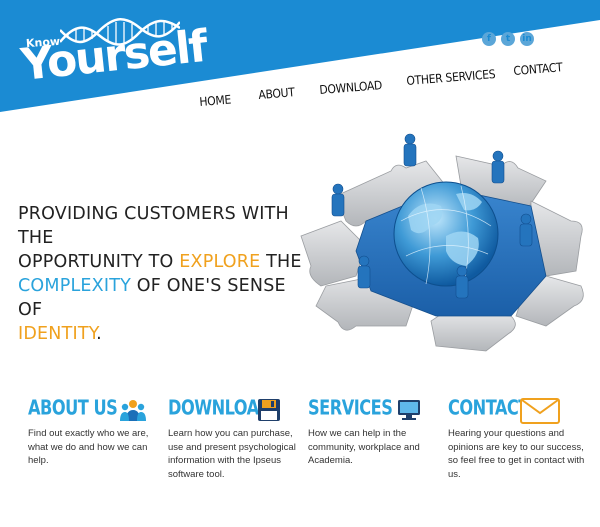 The width and height of the screenshot is (600, 527). I want to click on feature-title-about-us: ABOUT US, so click(73, 408).